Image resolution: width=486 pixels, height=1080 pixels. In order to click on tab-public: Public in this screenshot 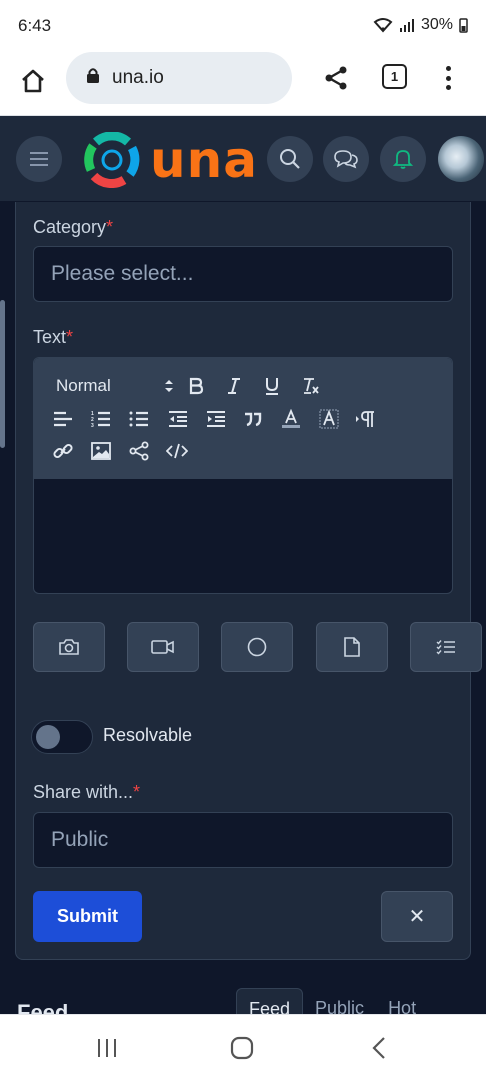, I will do `click(339, 1001)`.